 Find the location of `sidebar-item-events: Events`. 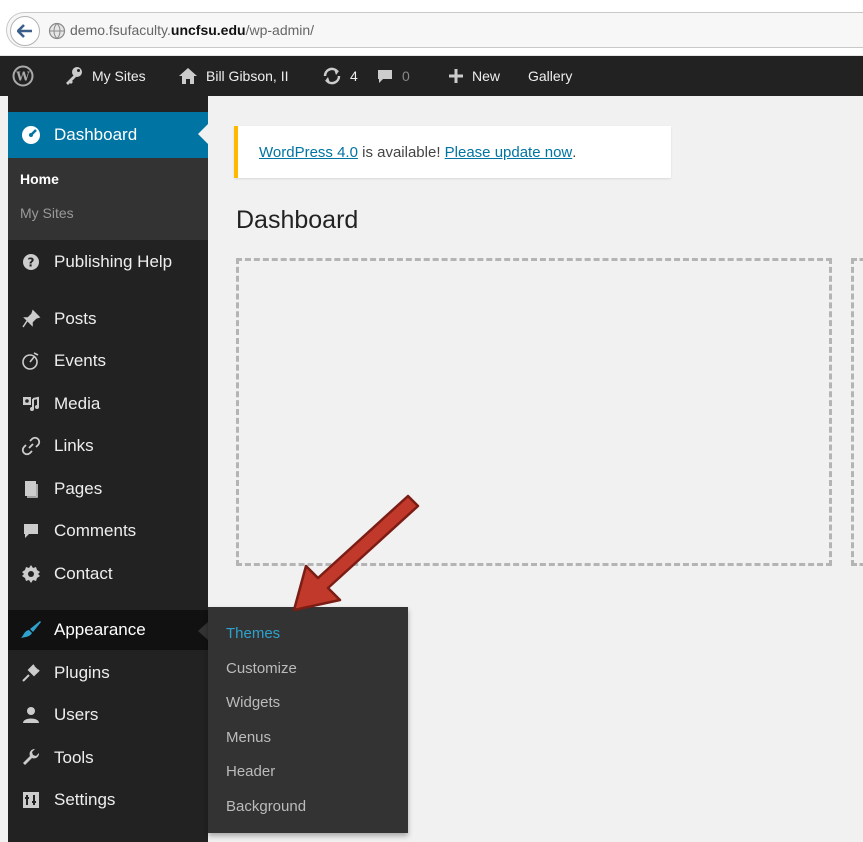

sidebar-item-events: Events is located at coordinates (108, 361).